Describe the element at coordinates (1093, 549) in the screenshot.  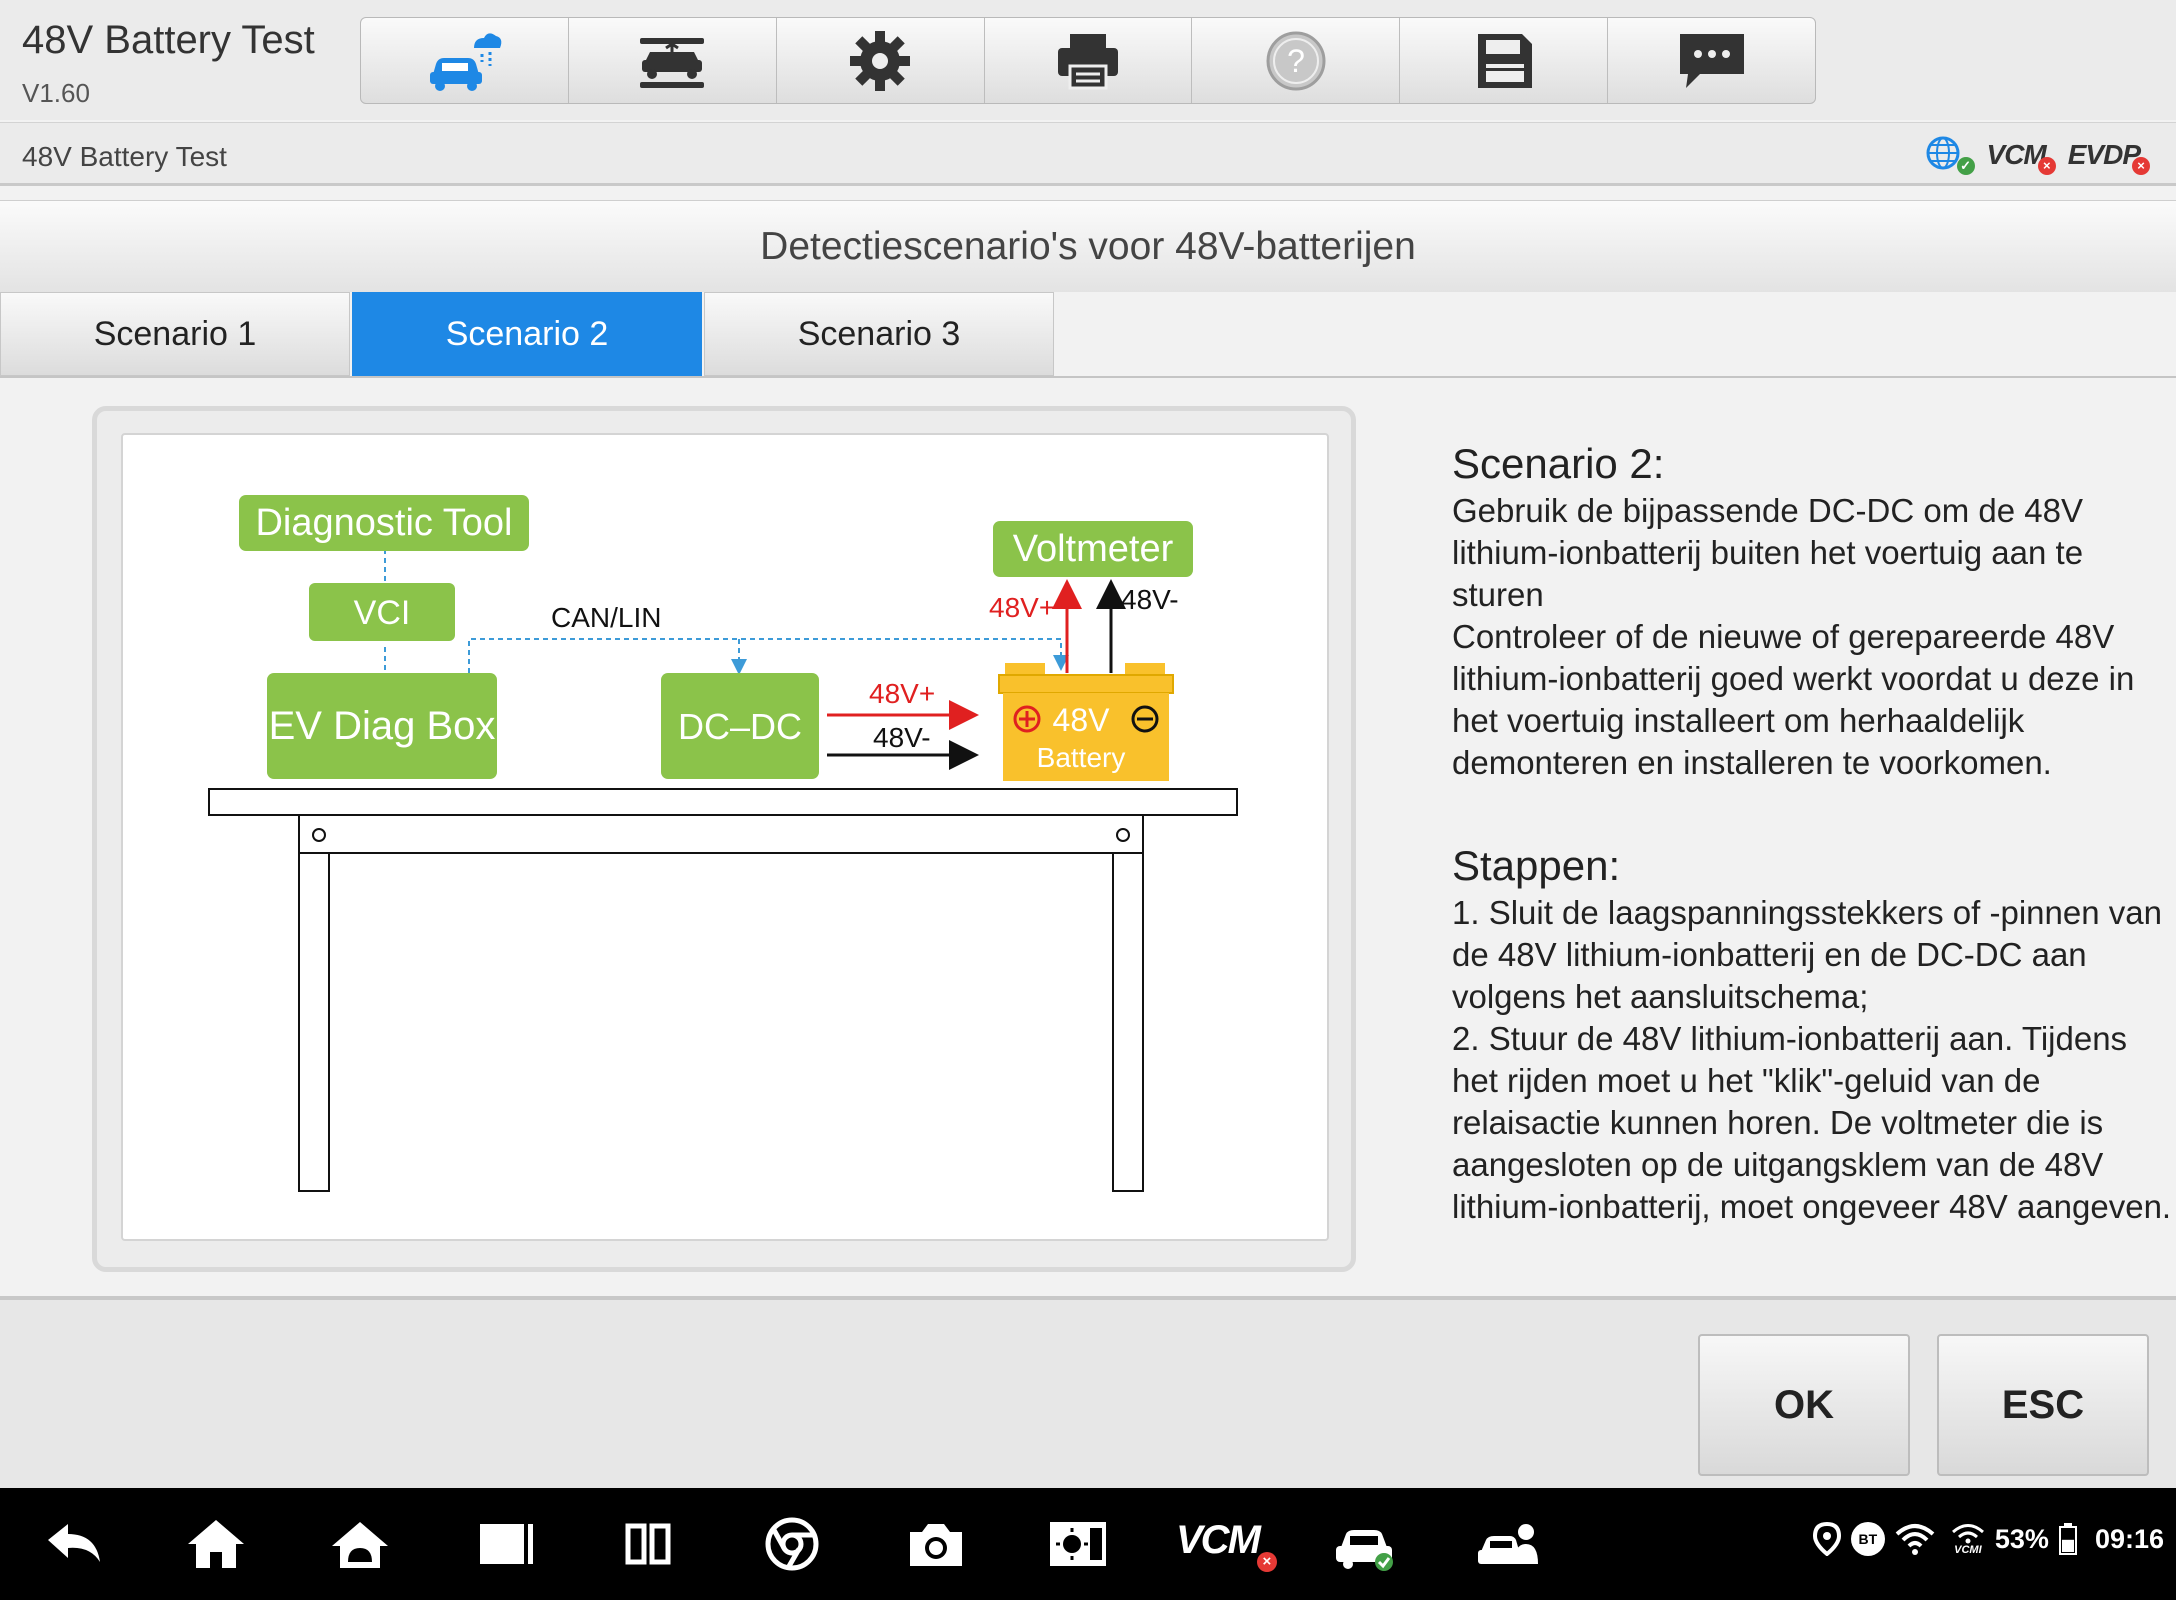
I see `voltmeter-label: Voltmeter` at that location.